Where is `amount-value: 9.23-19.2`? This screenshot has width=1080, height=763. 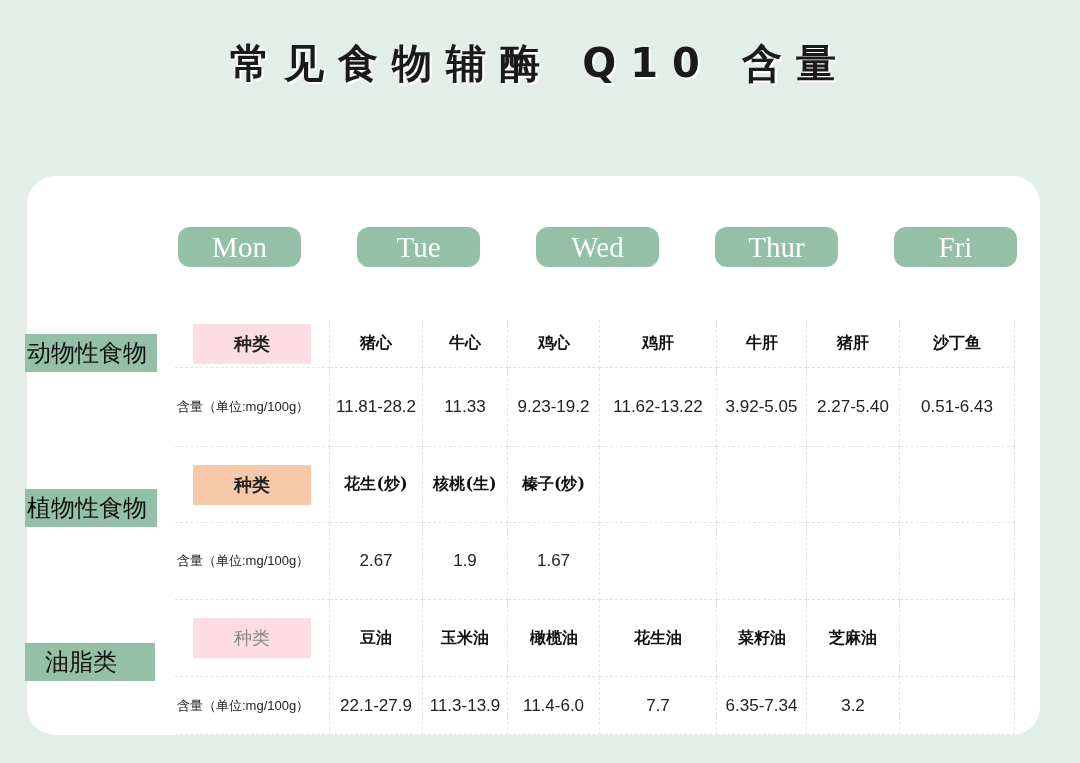 amount-value: 9.23-19.2 is located at coordinates (553, 407).